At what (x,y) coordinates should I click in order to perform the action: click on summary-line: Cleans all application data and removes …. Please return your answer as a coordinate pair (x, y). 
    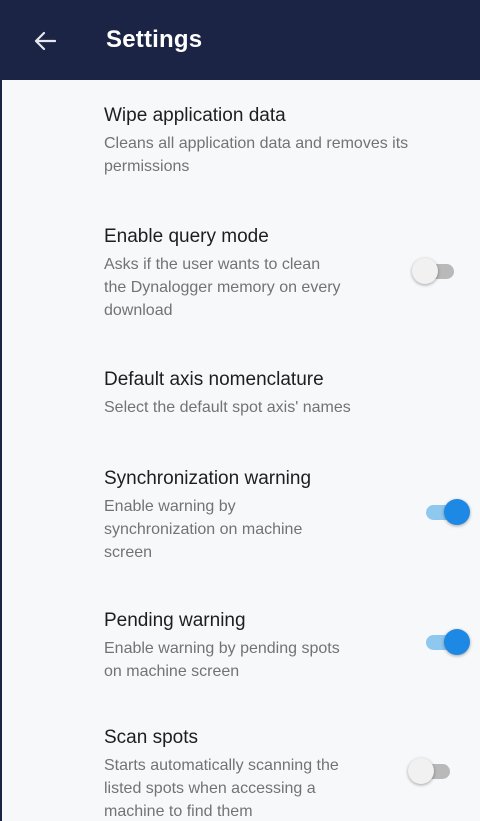
    Looking at the image, I should click on (256, 143).